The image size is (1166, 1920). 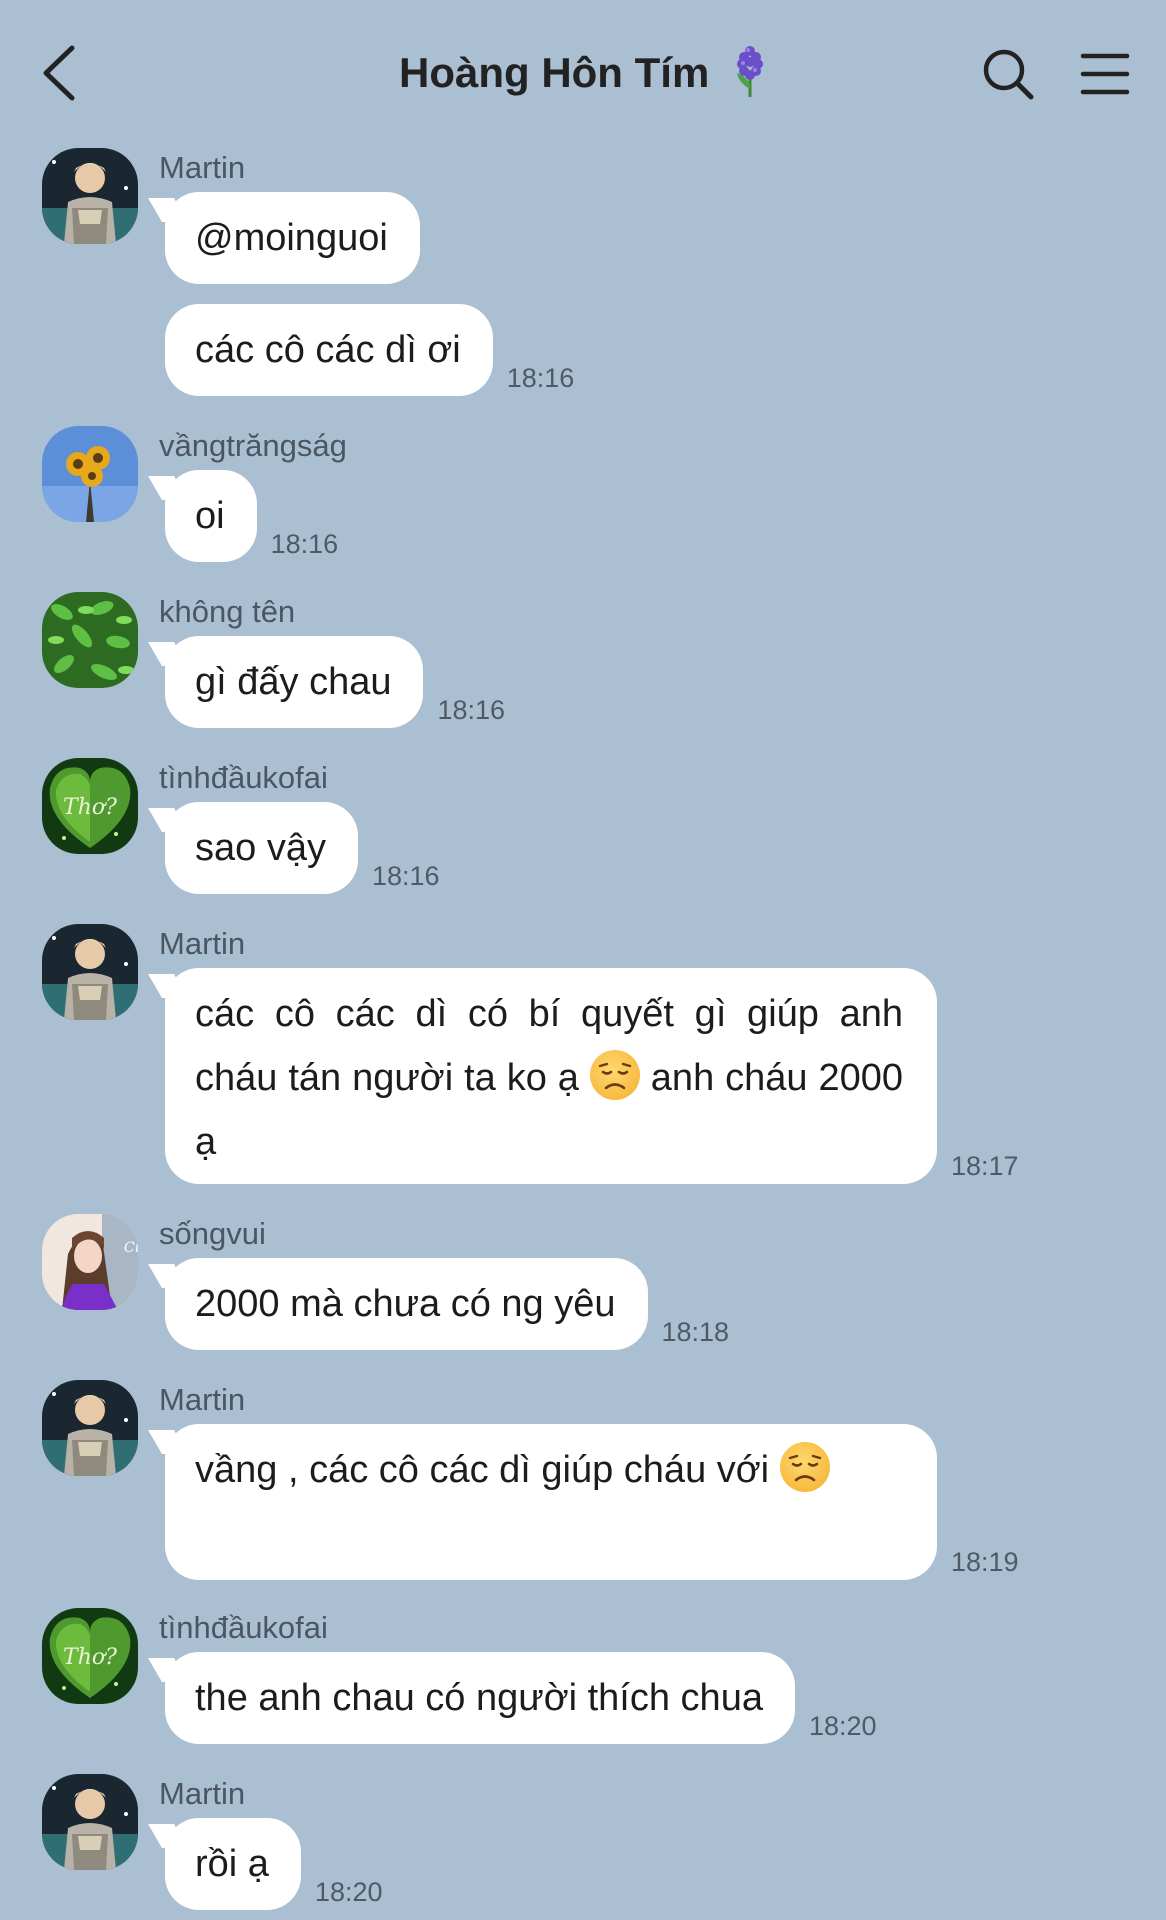 I want to click on search-icon, so click(x=1008, y=74).